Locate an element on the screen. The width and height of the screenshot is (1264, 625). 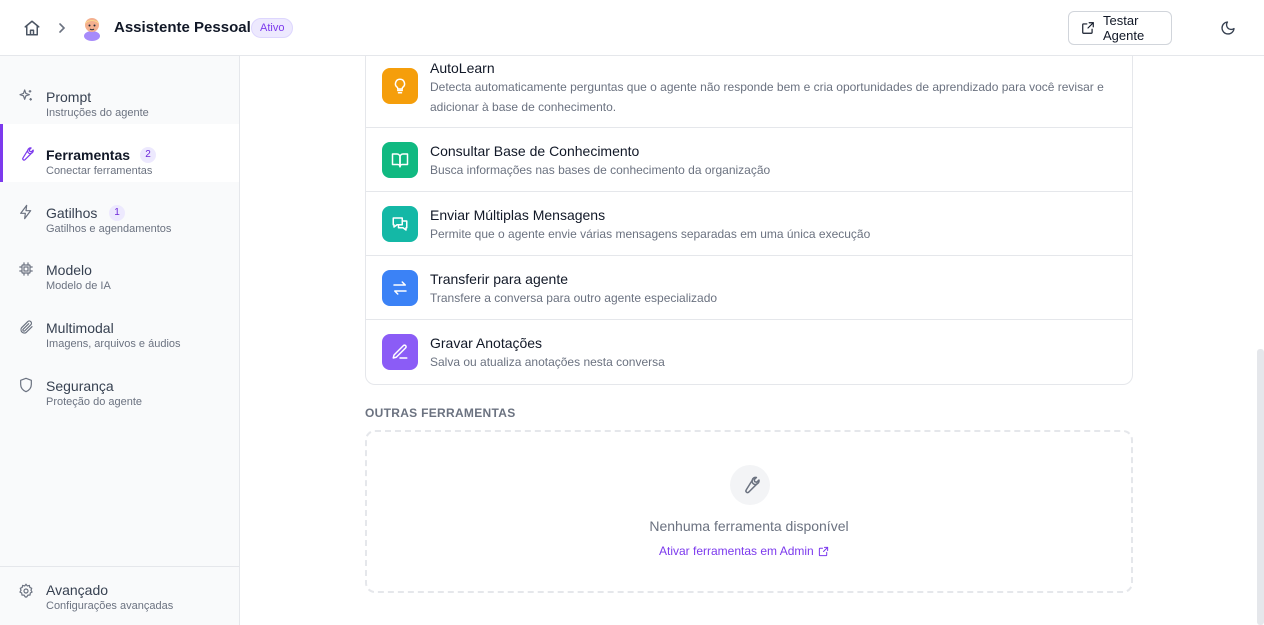
lightbulb-icon is located at coordinates (400, 86).